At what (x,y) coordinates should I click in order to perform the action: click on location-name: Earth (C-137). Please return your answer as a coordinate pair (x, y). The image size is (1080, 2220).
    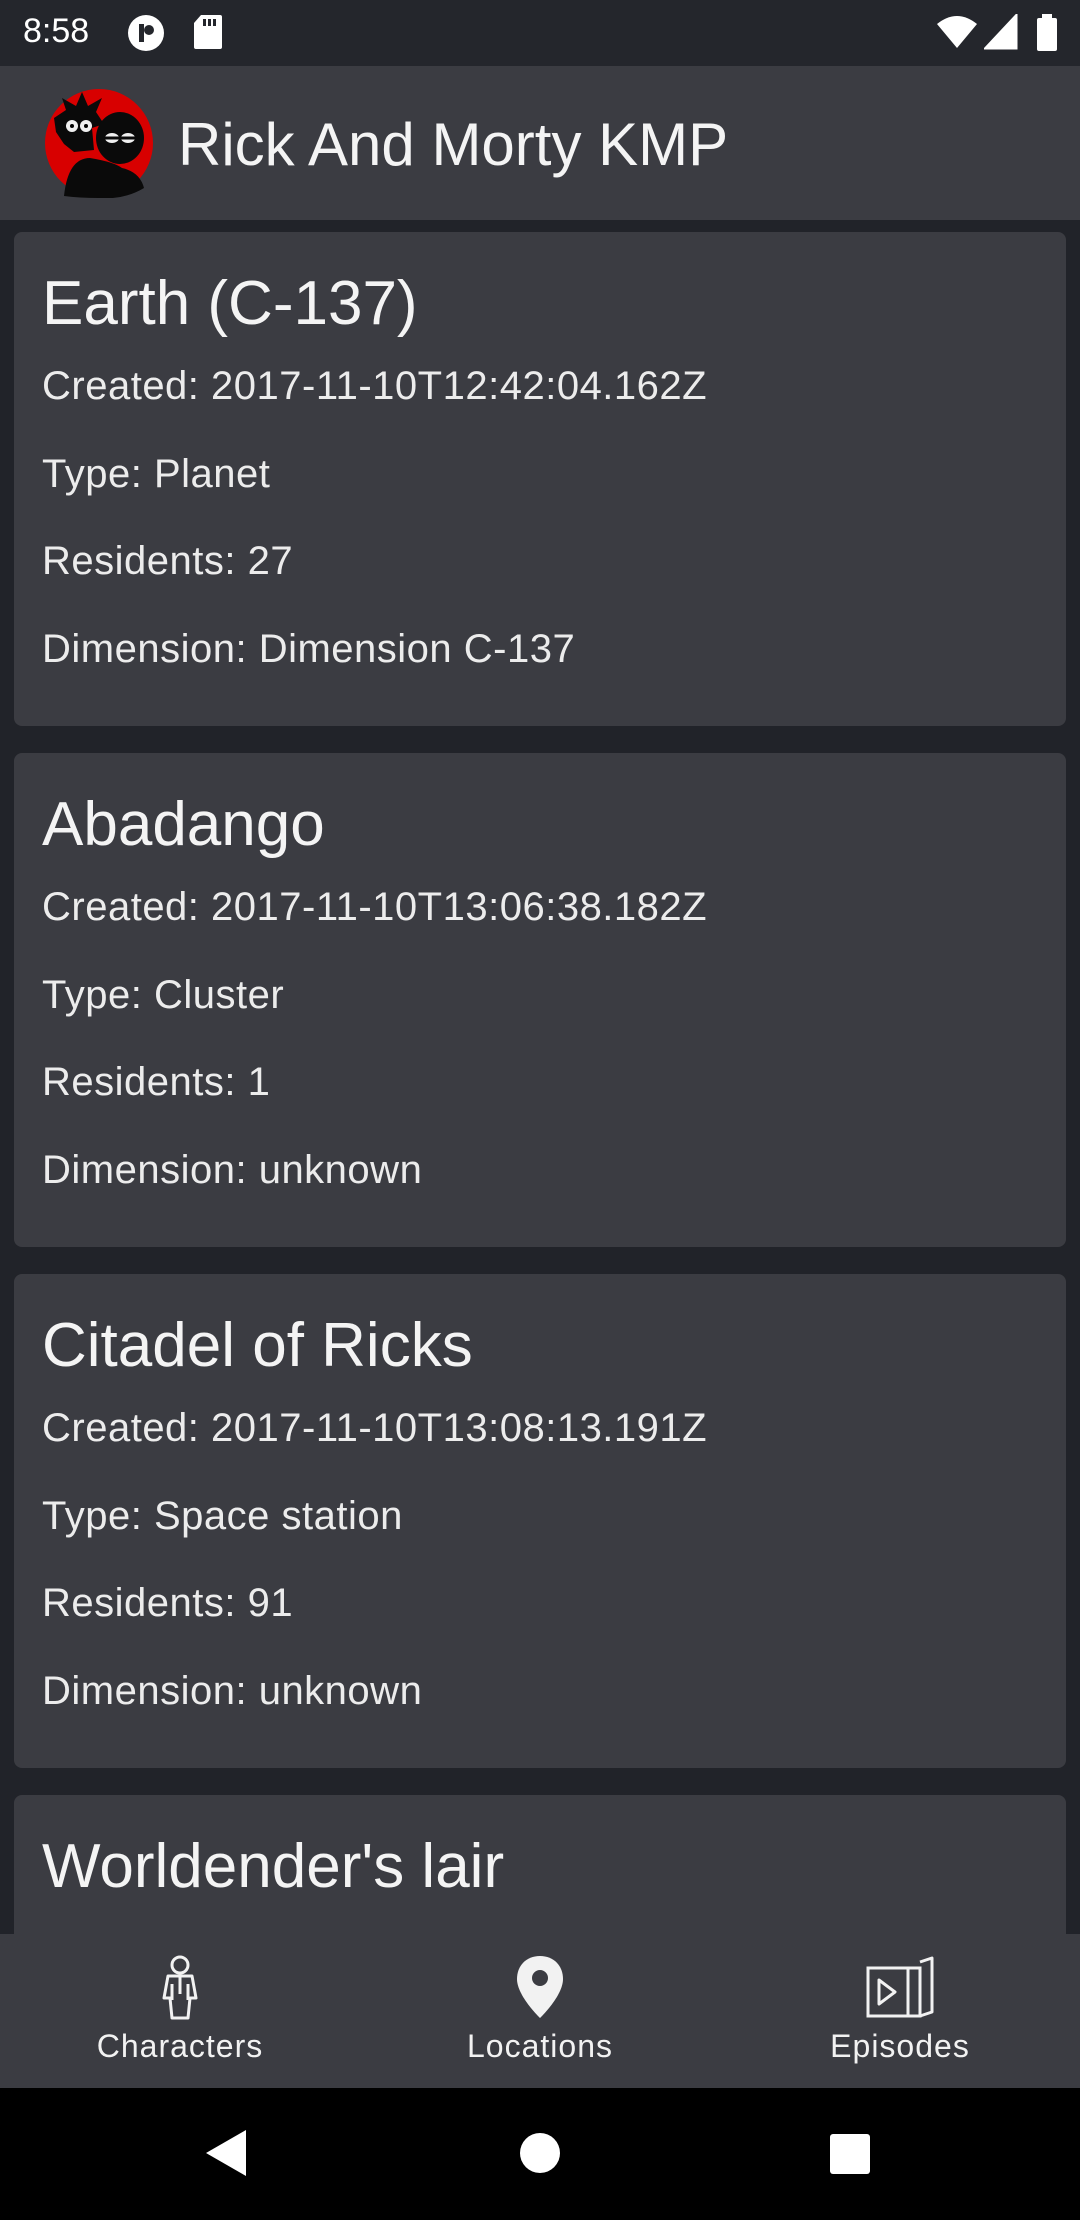
    Looking at the image, I should click on (230, 303).